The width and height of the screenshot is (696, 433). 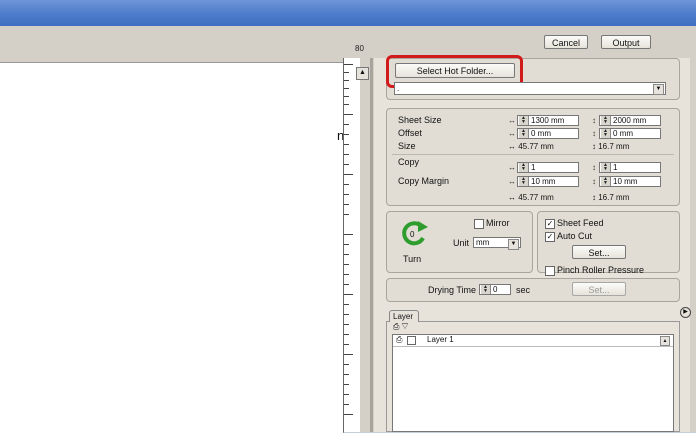 What do you see at coordinates (479, 224) in the screenshot?
I see `mirror-checkbox` at bounding box center [479, 224].